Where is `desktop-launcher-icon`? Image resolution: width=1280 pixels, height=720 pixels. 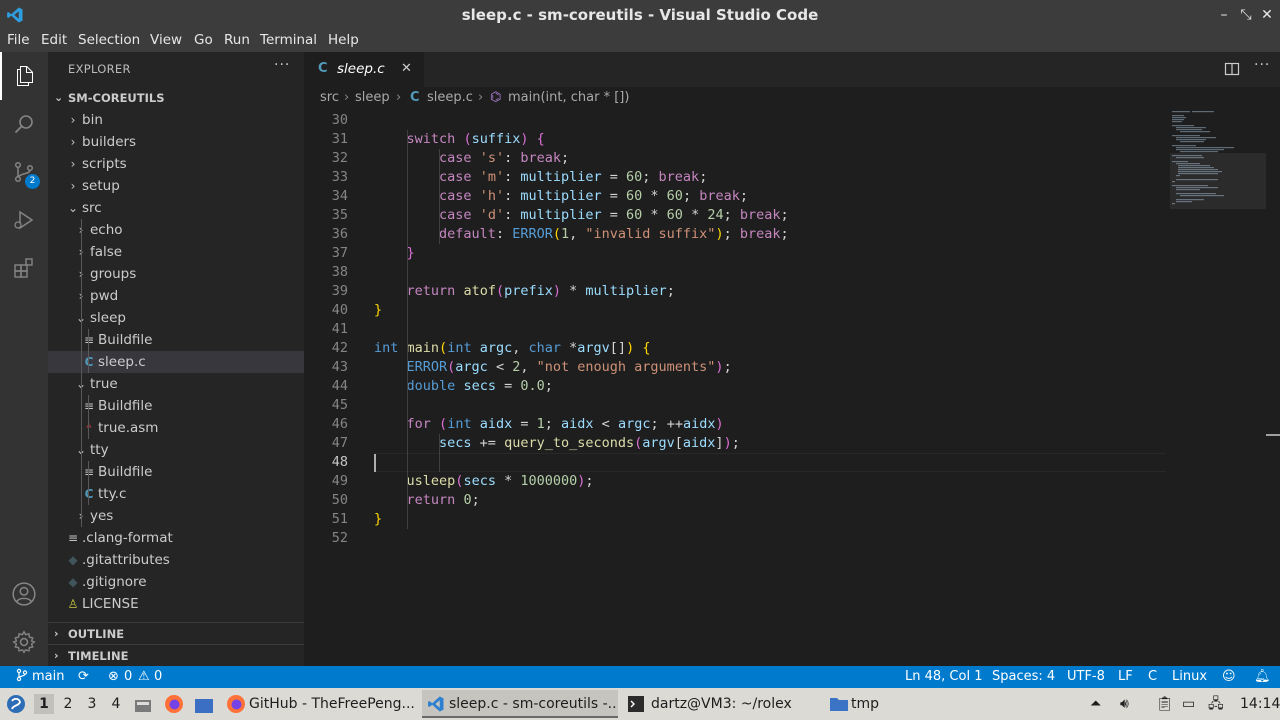 desktop-launcher-icon is located at coordinates (204, 704).